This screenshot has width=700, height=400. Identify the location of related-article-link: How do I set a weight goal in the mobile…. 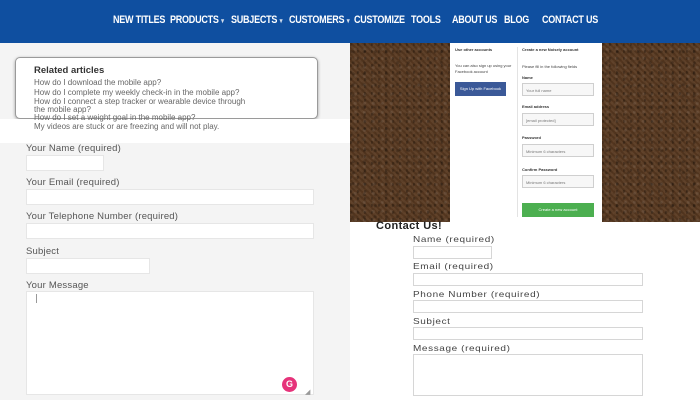
(114, 118).